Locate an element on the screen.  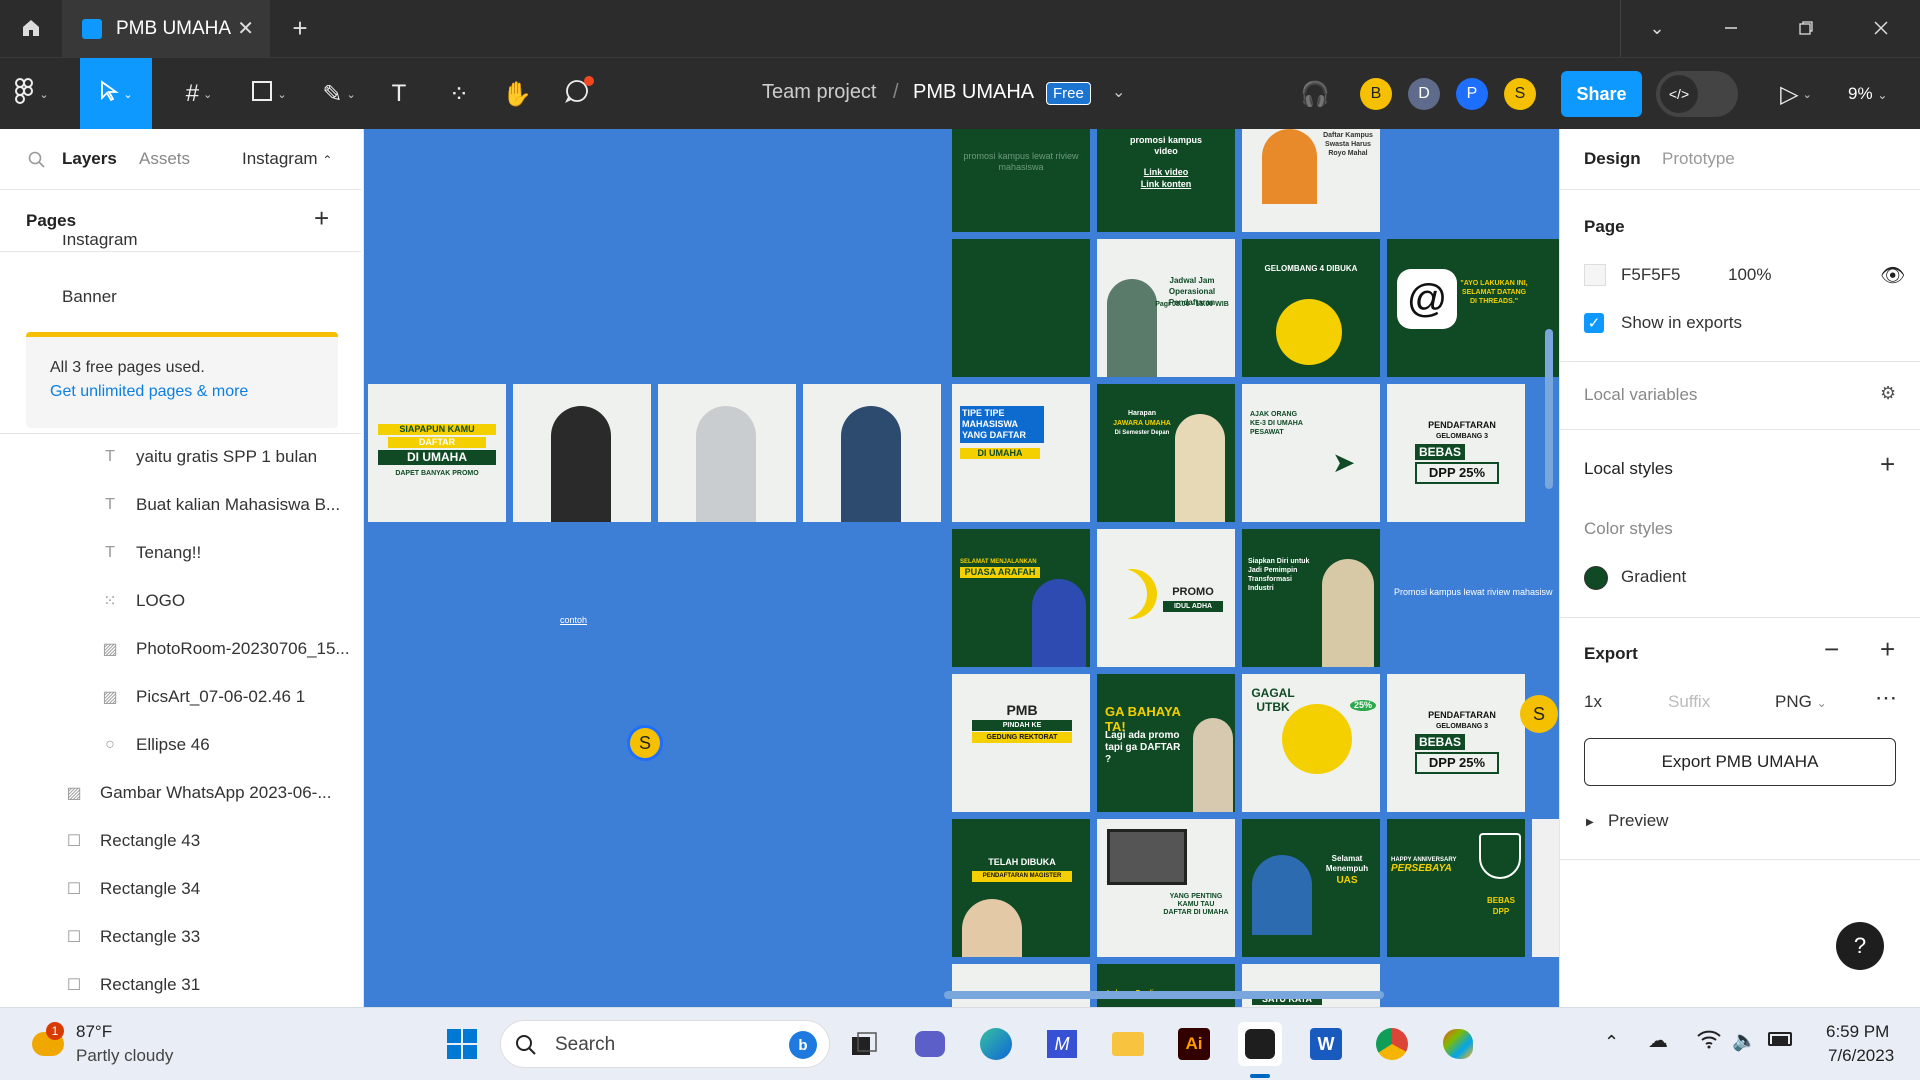
layer-item: ▨ PicsArt_07-06-02.46 1 is located at coordinates (181, 697).